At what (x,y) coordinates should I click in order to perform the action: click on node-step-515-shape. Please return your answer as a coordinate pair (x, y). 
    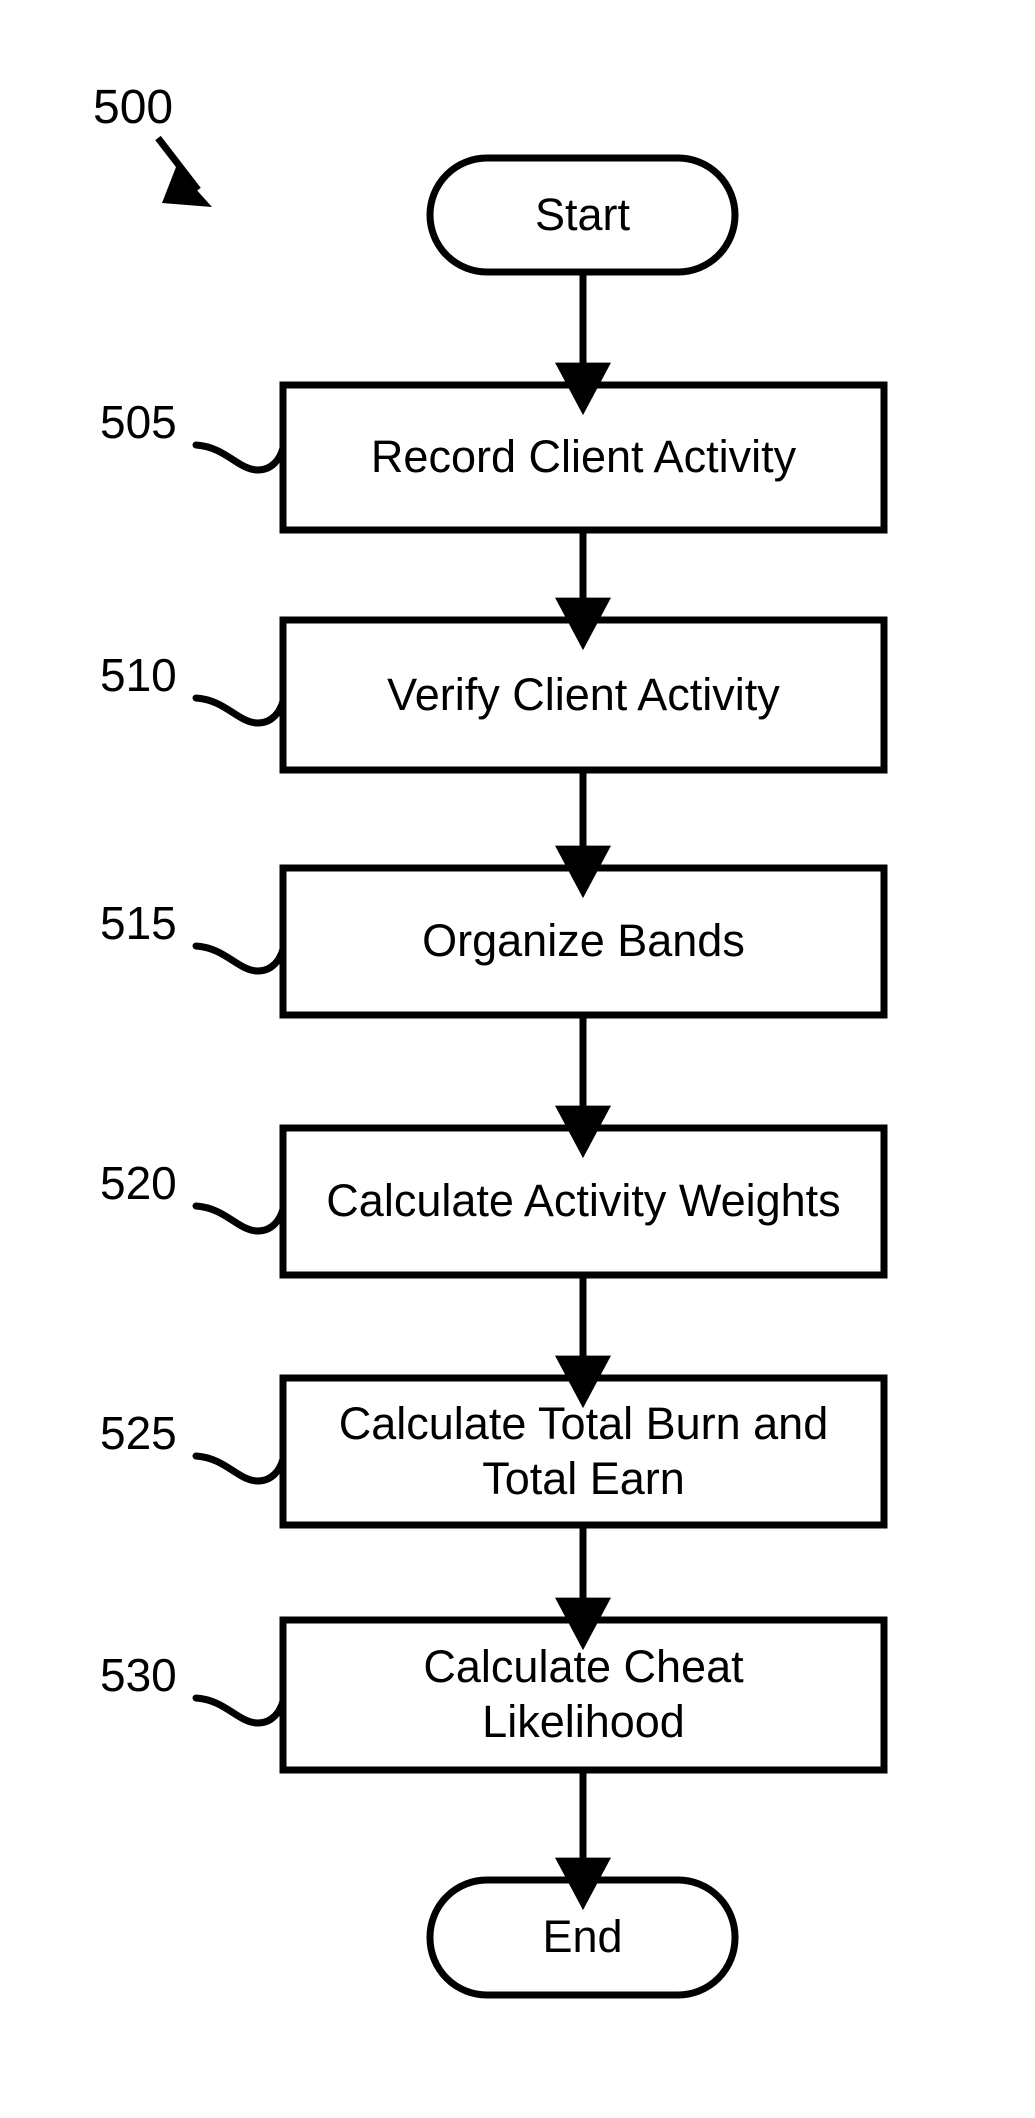
    Looking at the image, I should click on (583, 941).